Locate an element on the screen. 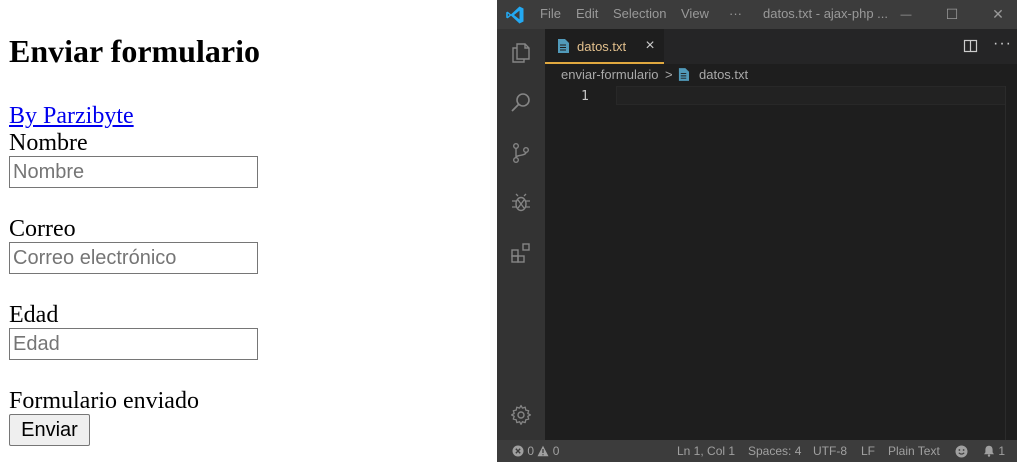 The image size is (1017, 462). age-label: Edad is located at coordinates (34, 315).